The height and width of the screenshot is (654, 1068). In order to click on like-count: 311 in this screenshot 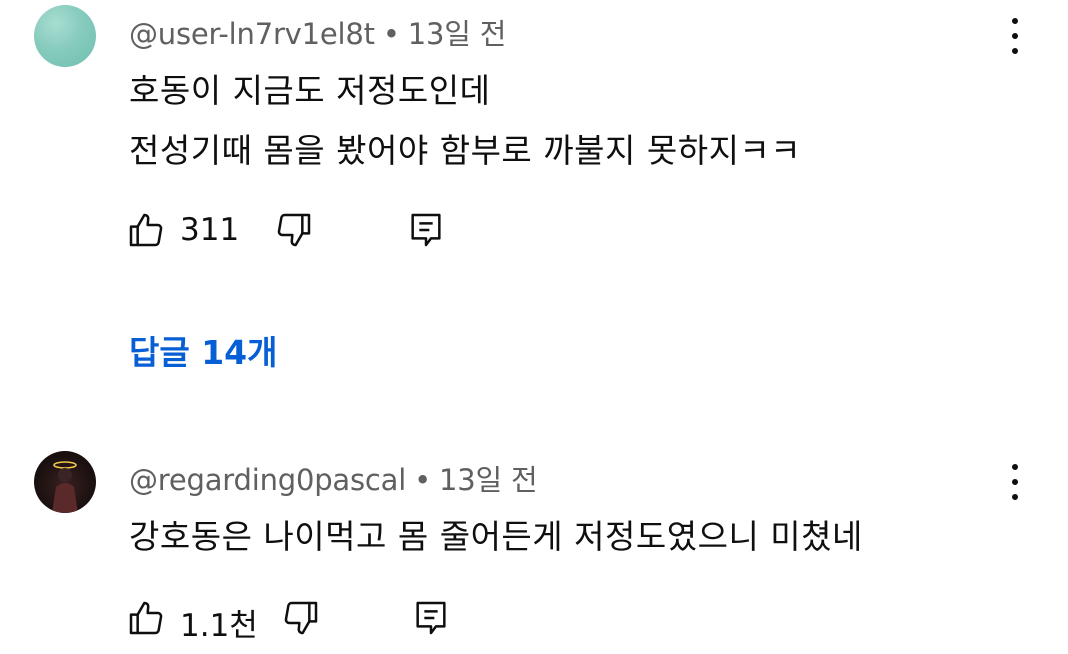, I will do `click(210, 230)`.